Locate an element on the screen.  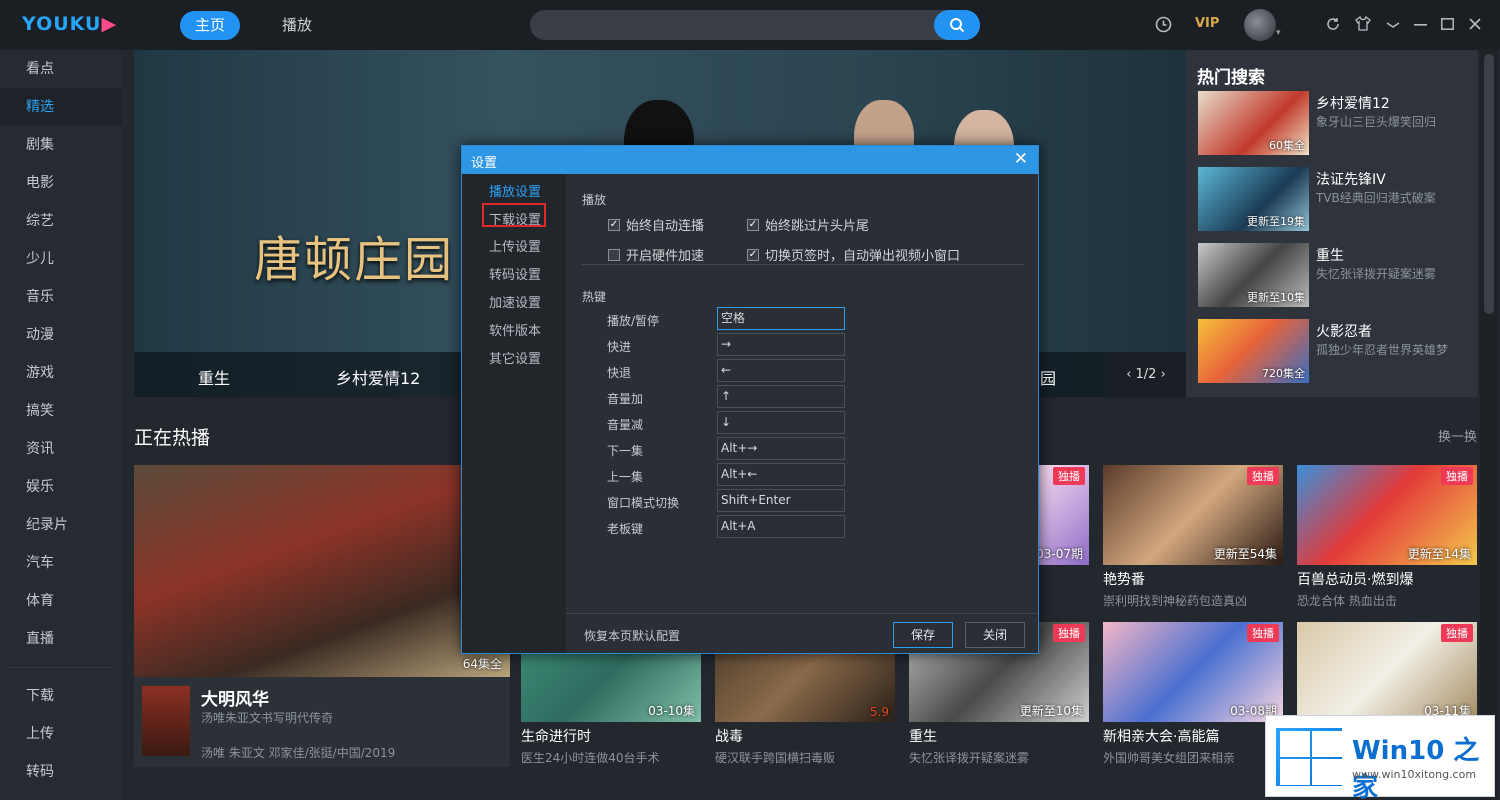
hardware-accel-checkbox: 开启硬件加速 is located at coordinates (656, 254).